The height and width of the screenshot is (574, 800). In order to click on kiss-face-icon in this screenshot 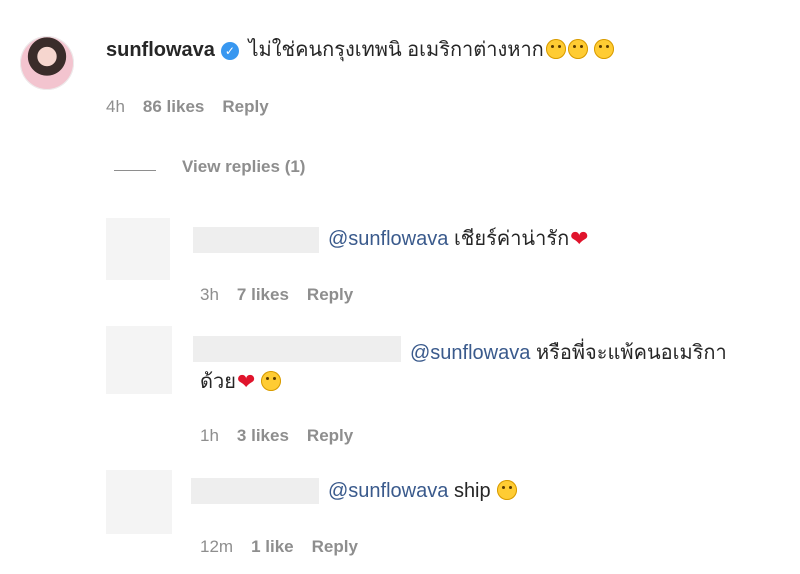, I will do `click(271, 381)`.